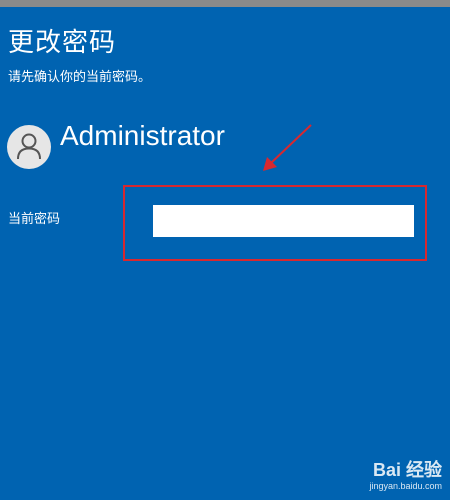  What do you see at coordinates (62, 43) in the screenshot?
I see `page-title: 更改密码` at bounding box center [62, 43].